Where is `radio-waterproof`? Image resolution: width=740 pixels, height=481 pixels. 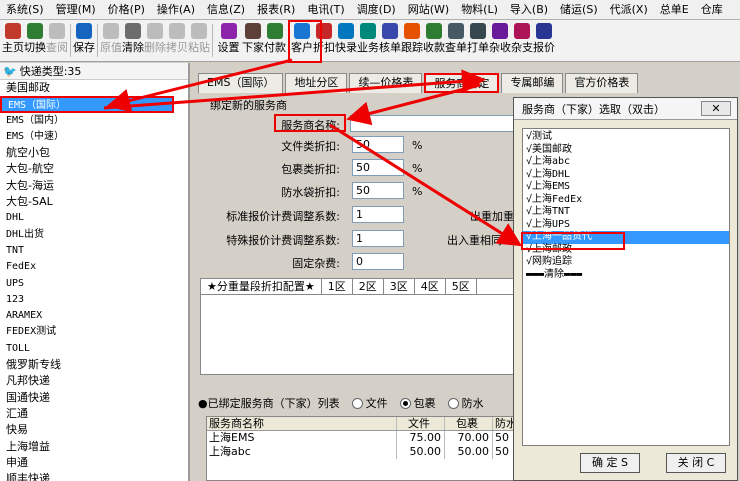
radio-waterproof is located at coordinates (453, 403).